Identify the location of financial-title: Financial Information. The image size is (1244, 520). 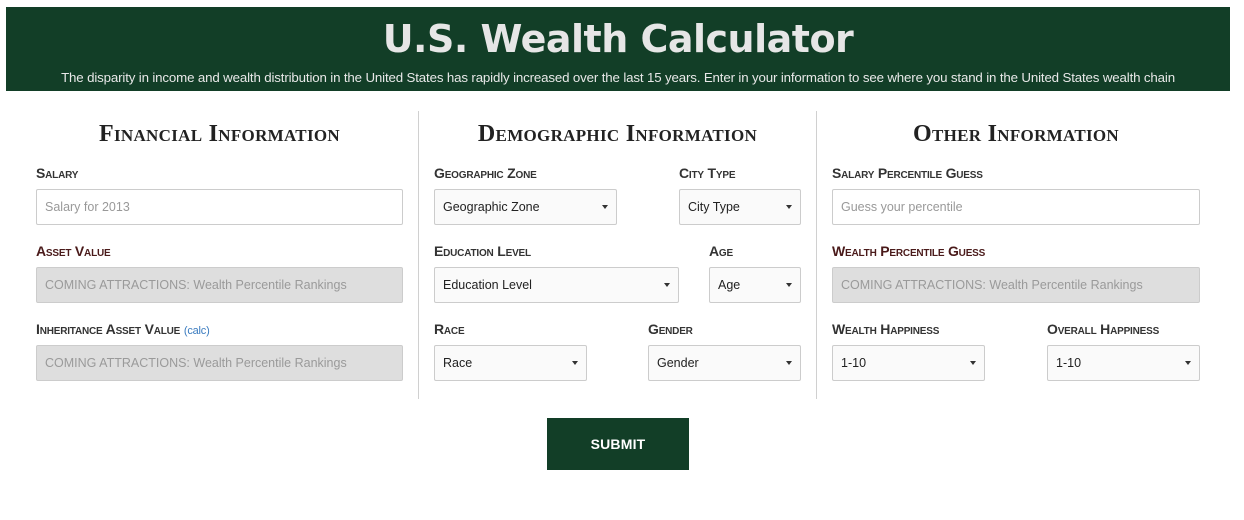
(219, 134).